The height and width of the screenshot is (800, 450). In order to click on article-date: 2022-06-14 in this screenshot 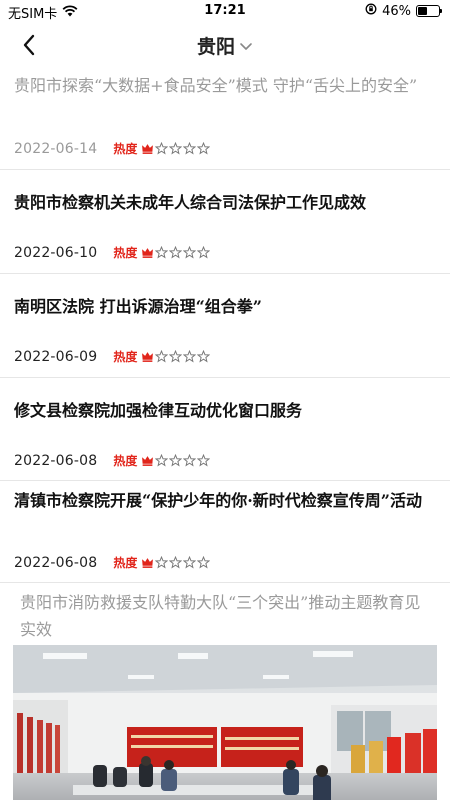, I will do `click(56, 148)`.